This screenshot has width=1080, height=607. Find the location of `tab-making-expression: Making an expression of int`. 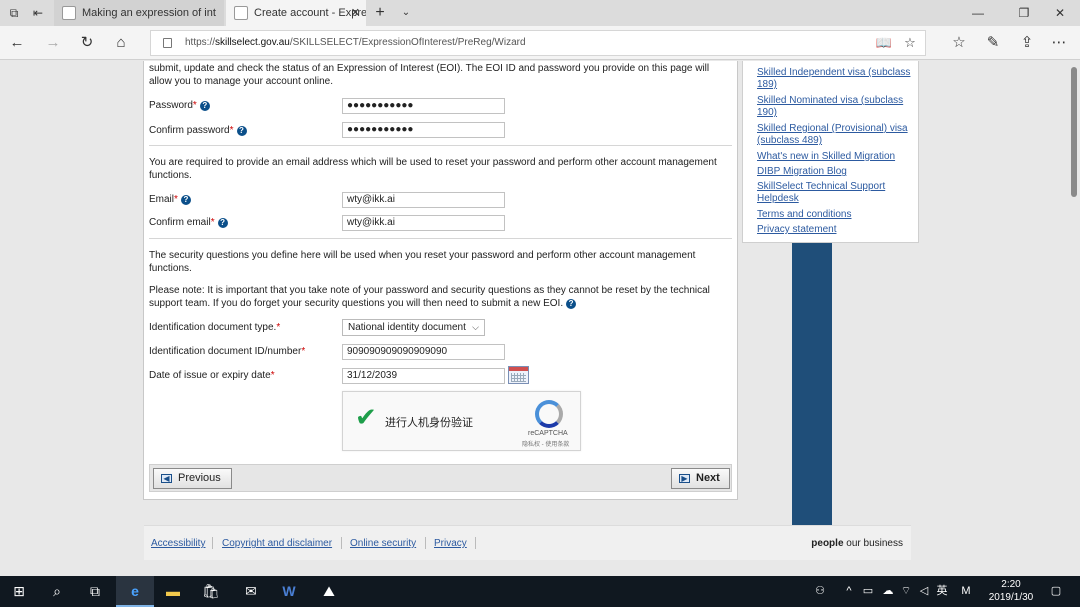

tab-making-expression: Making an expression of int is located at coordinates (139, 13).